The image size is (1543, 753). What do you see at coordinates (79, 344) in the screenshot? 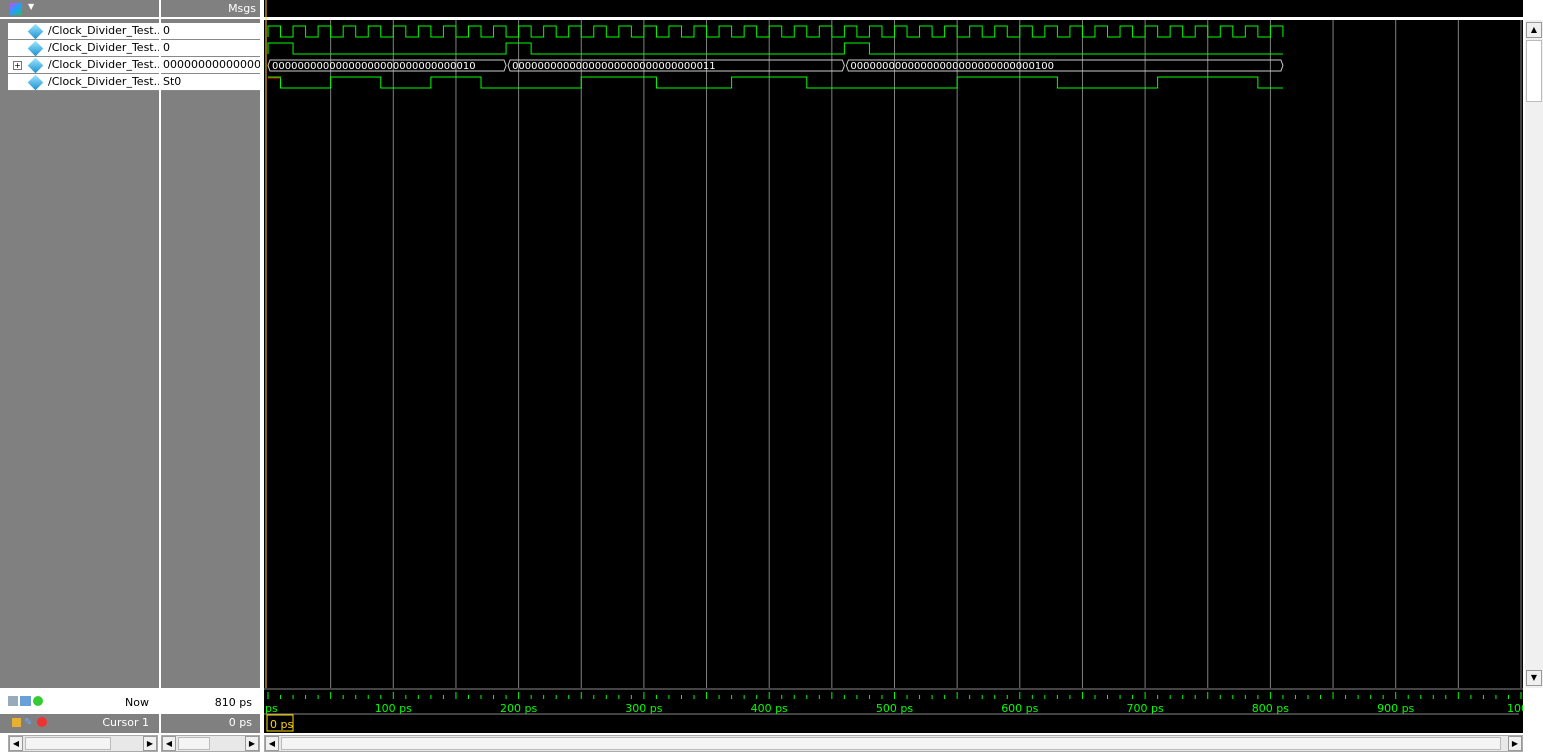
I see `signal-name-pane: ▼` at bounding box center [79, 344].